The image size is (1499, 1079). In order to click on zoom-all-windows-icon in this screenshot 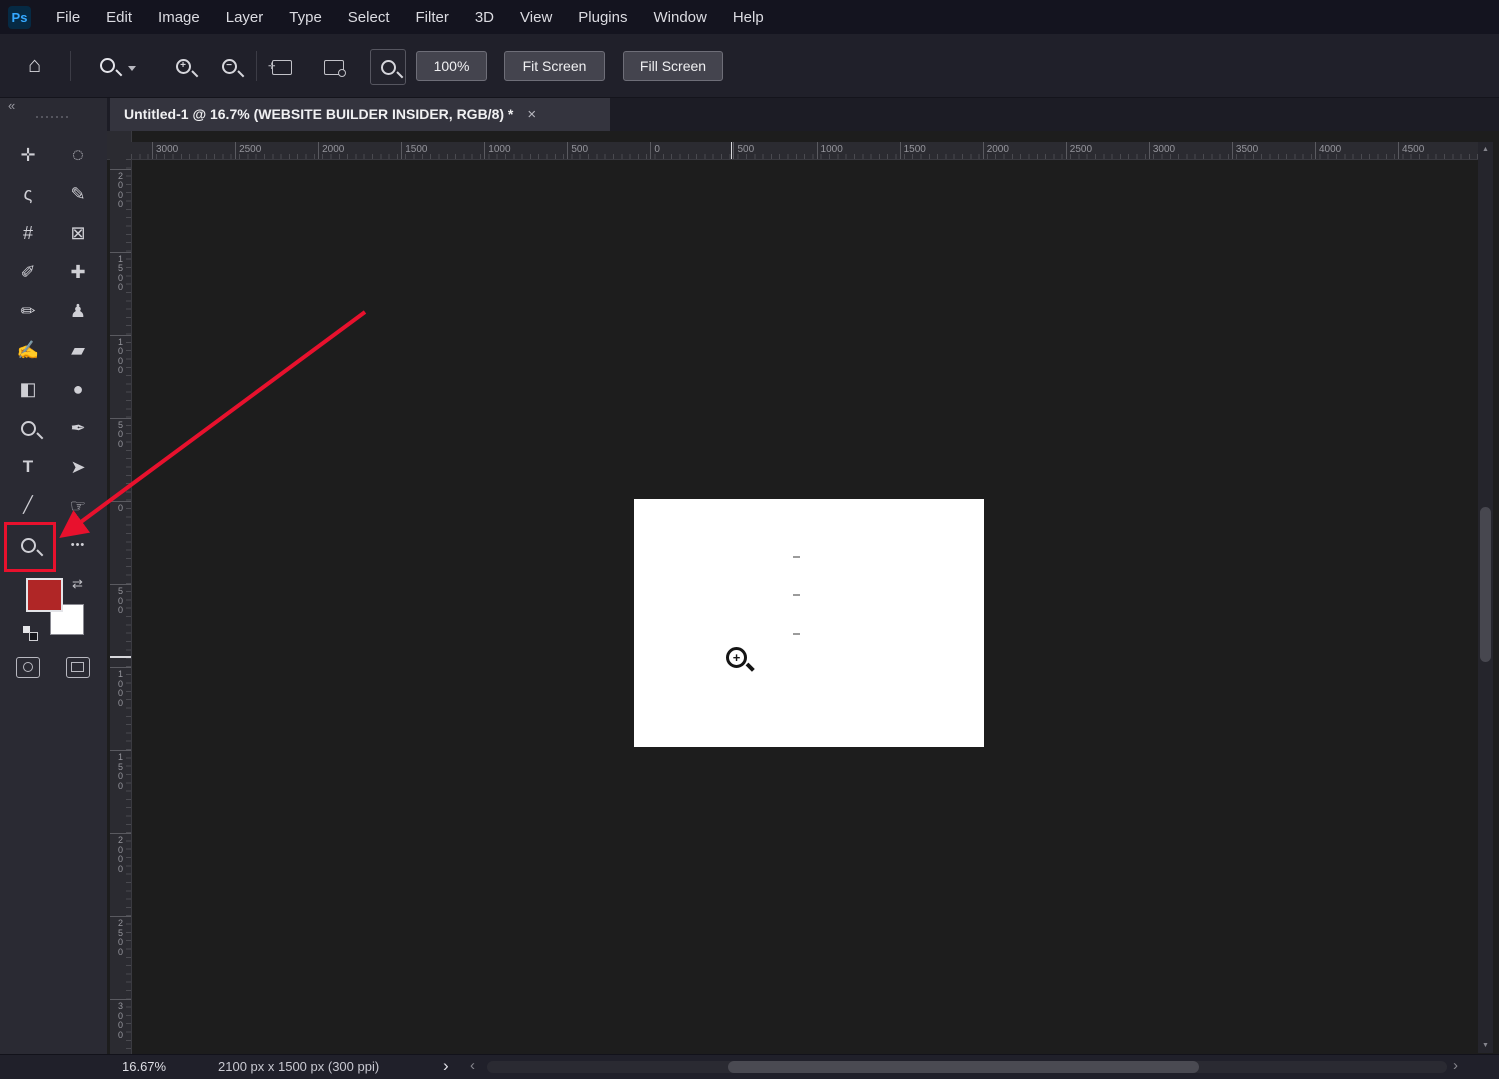, I will do `click(335, 68)`.